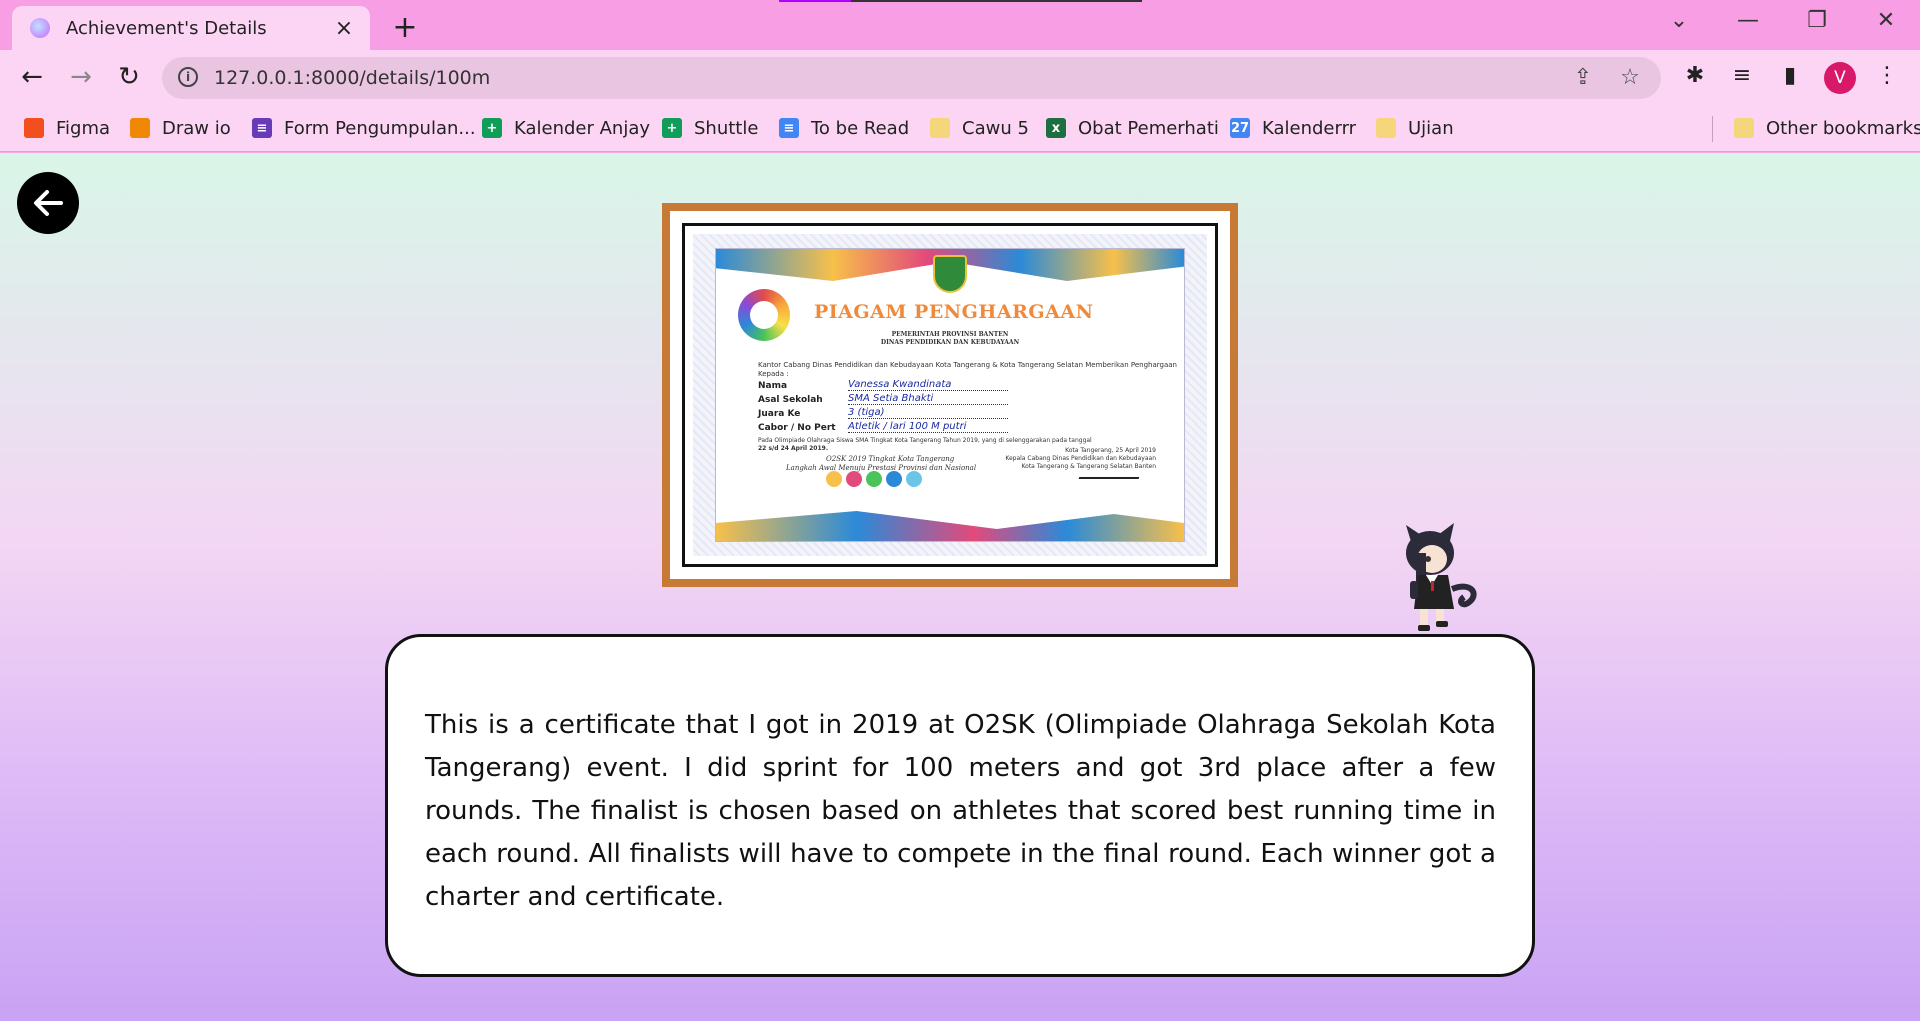  Describe the element at coordinates (180, 128) in the screenshot. I see `bookmark-drawio: Draw io` at that location.